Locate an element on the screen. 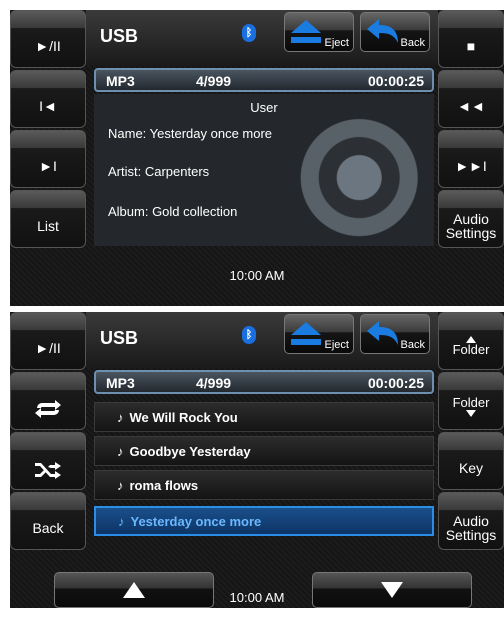 The image size is (504, 619). previous-track-button: I◄ is located at coordinates (48, 99).